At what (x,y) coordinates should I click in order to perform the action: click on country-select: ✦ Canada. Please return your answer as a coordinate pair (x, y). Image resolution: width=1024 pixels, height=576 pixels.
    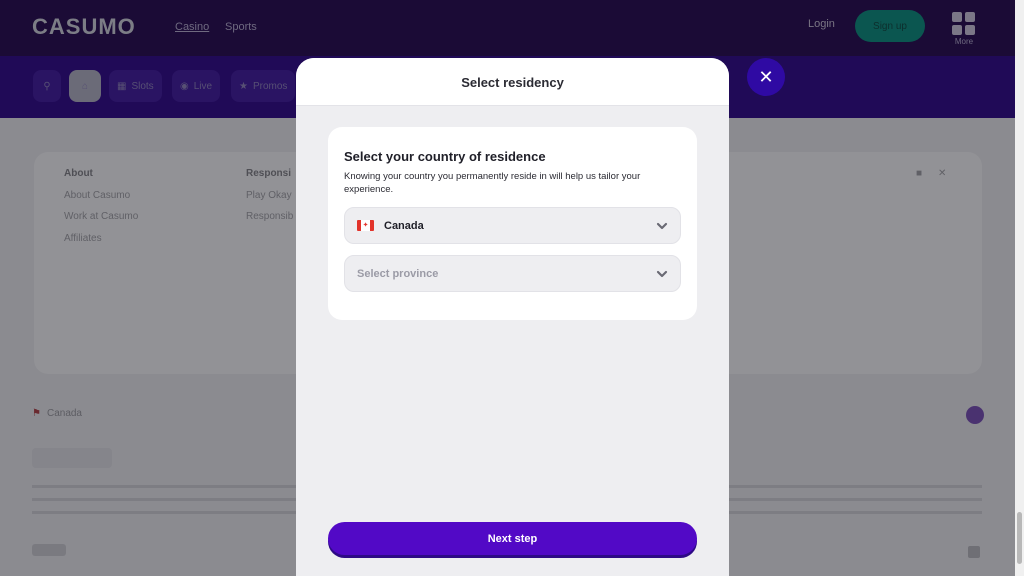
    Looking at the image, I should click on (512, 225).